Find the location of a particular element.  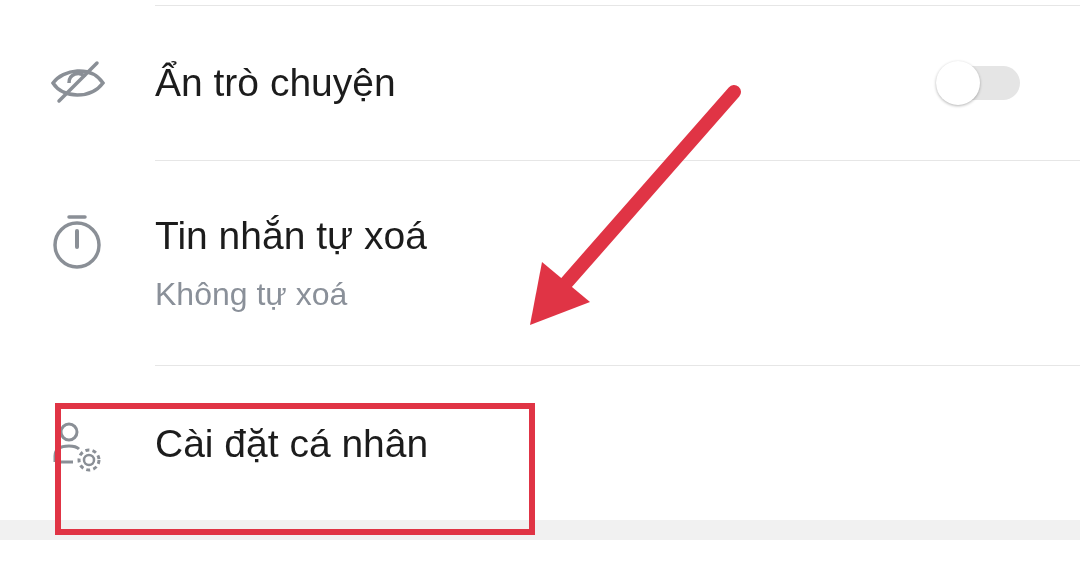

setting-value: Không tự xoá is located at coordinates (251, 294).